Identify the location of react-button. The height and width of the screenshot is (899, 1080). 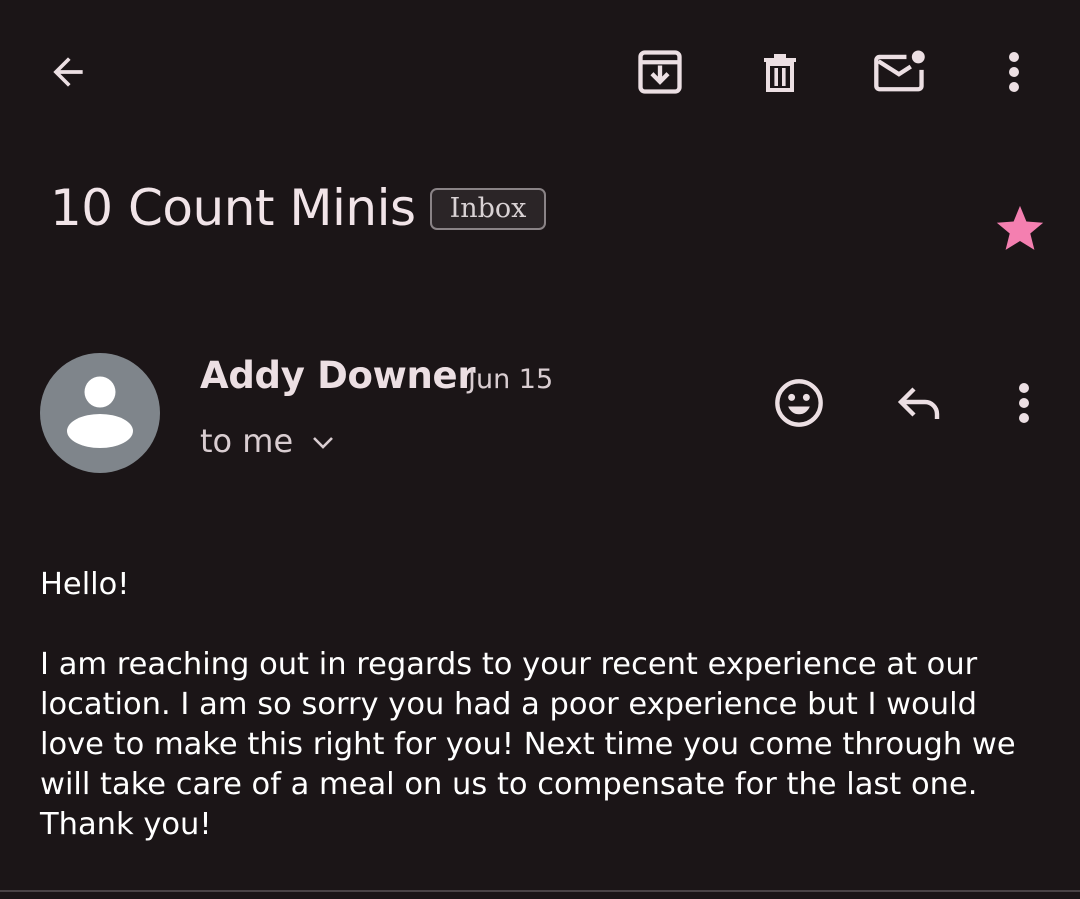
(799, 403).